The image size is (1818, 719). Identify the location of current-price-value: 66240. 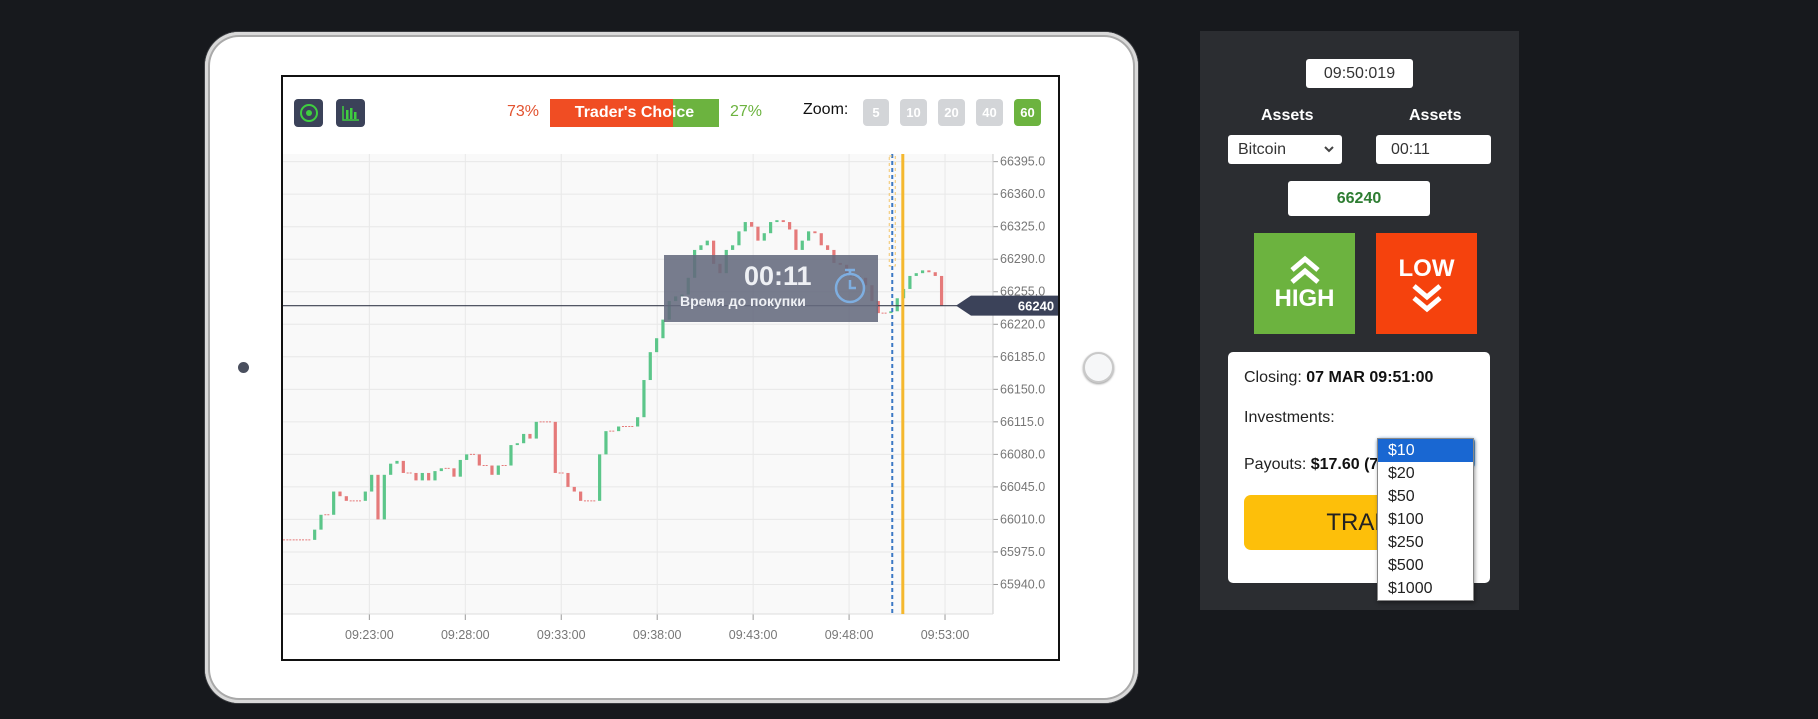
(1359, 198).